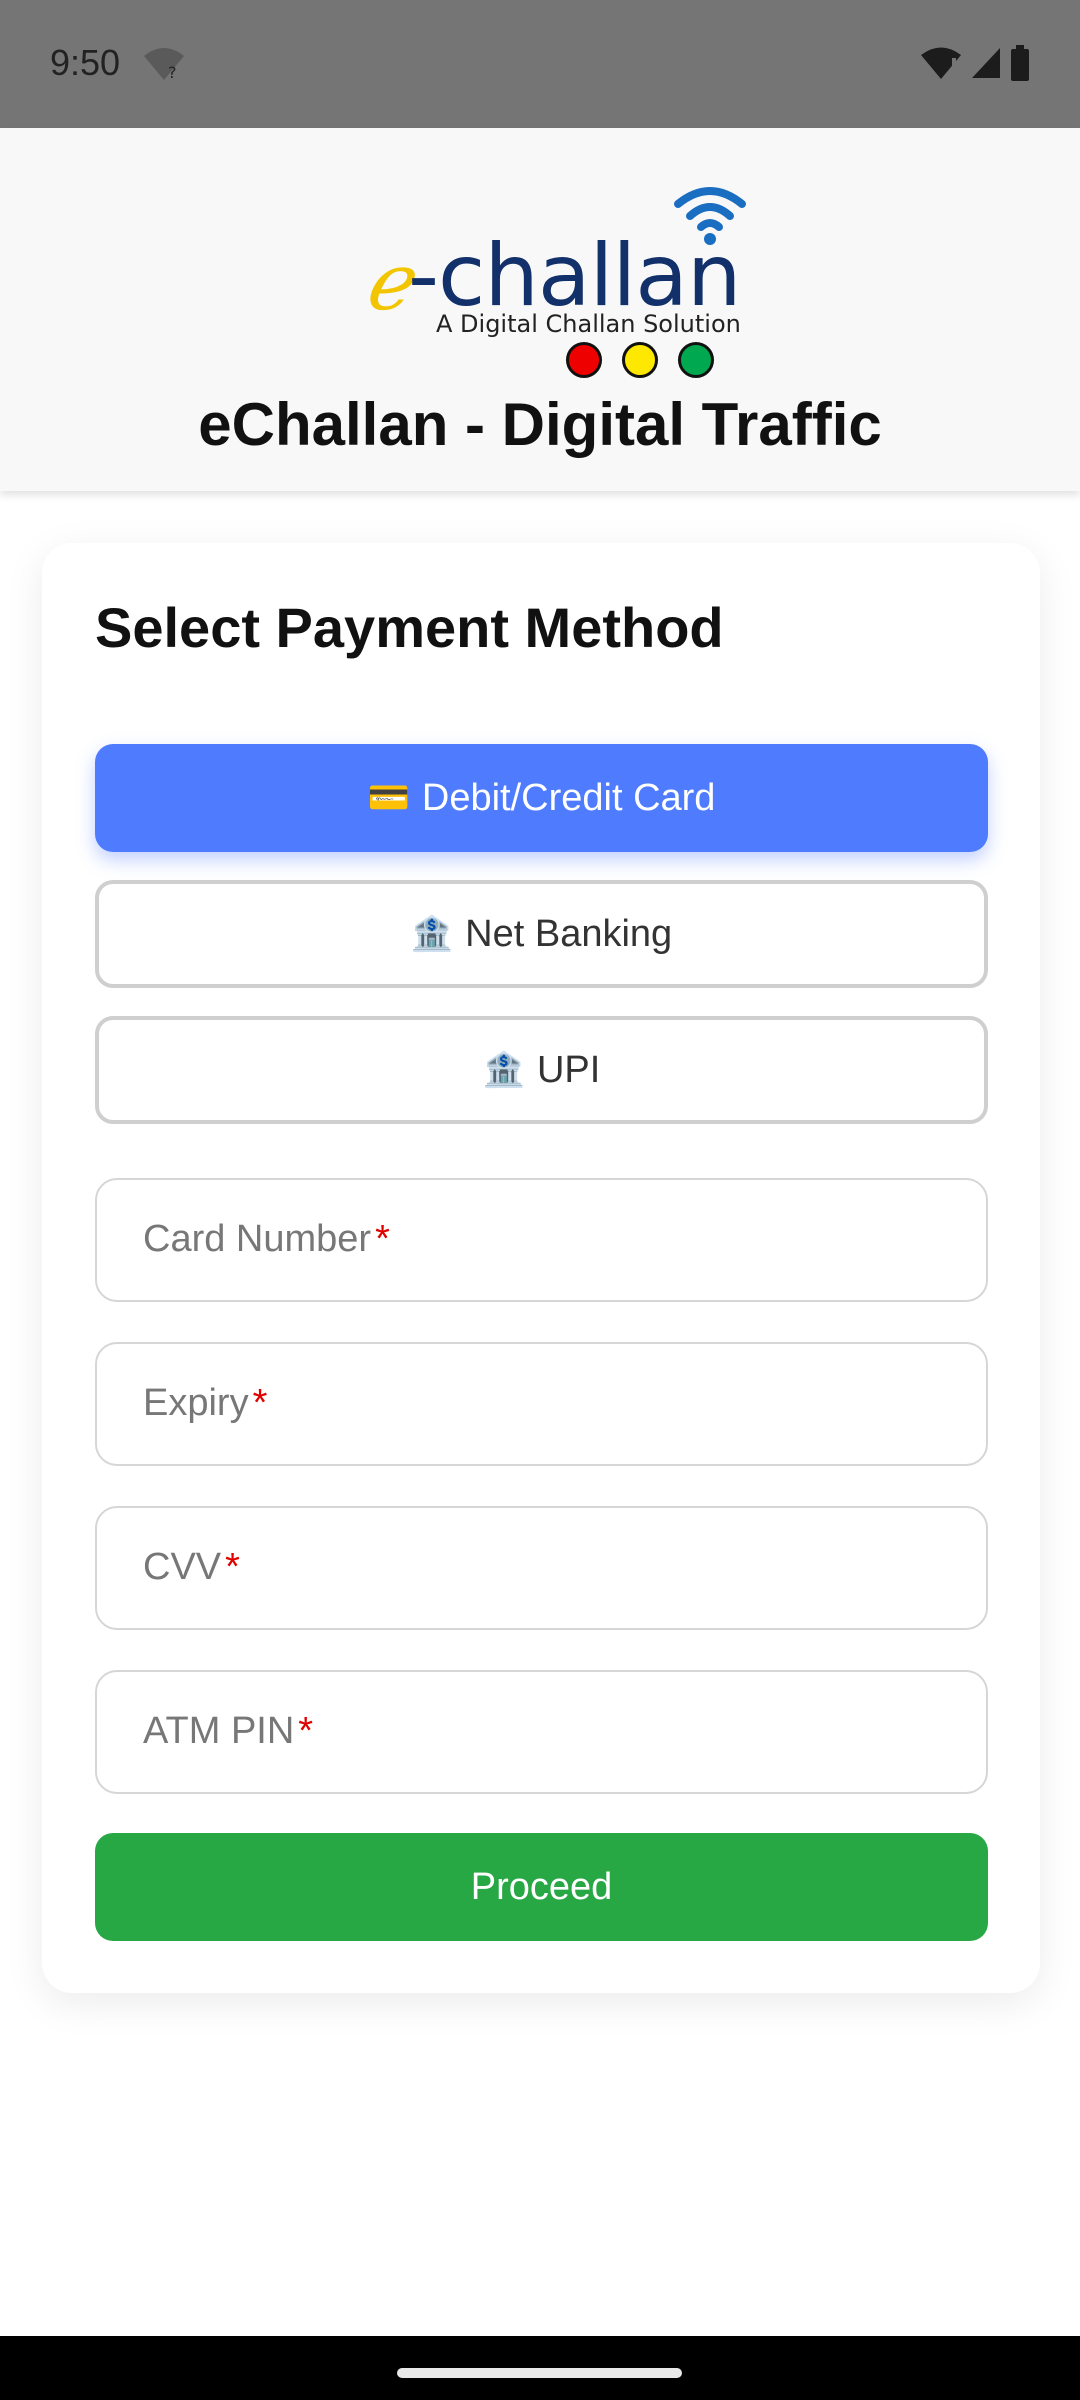 Image resolution: width=1080 pixels, height=2400 pixels. Describe the element at coordinates (387, 283) in the screenshot. I see `logo-e-glyph: ℯ` at that location.